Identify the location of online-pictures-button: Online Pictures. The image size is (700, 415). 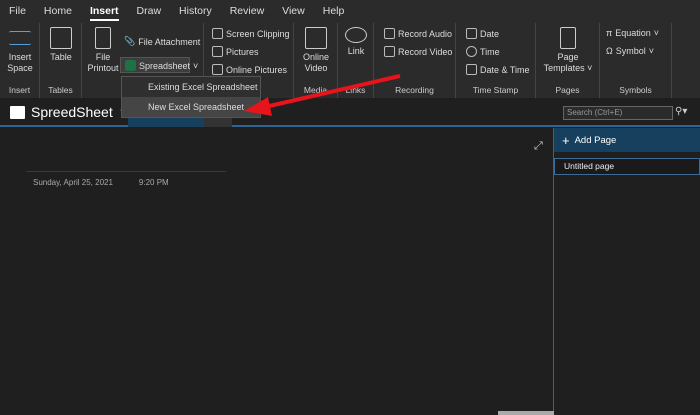
(249, 69).